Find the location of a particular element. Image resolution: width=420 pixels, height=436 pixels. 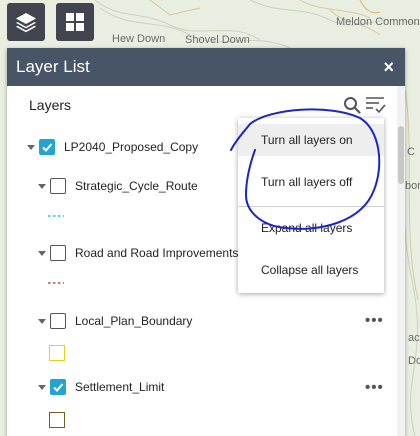

layer-row-lp2040: LP2040_Proposed_Copy is located at coordinates (112, 147).